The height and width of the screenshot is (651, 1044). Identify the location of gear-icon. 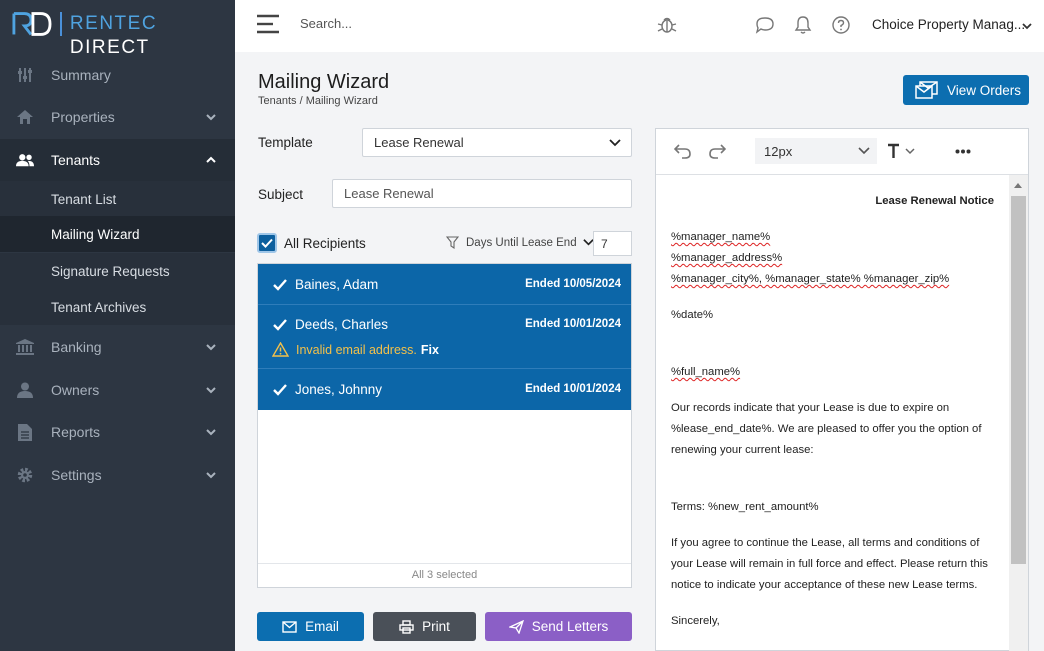
(25, 475).